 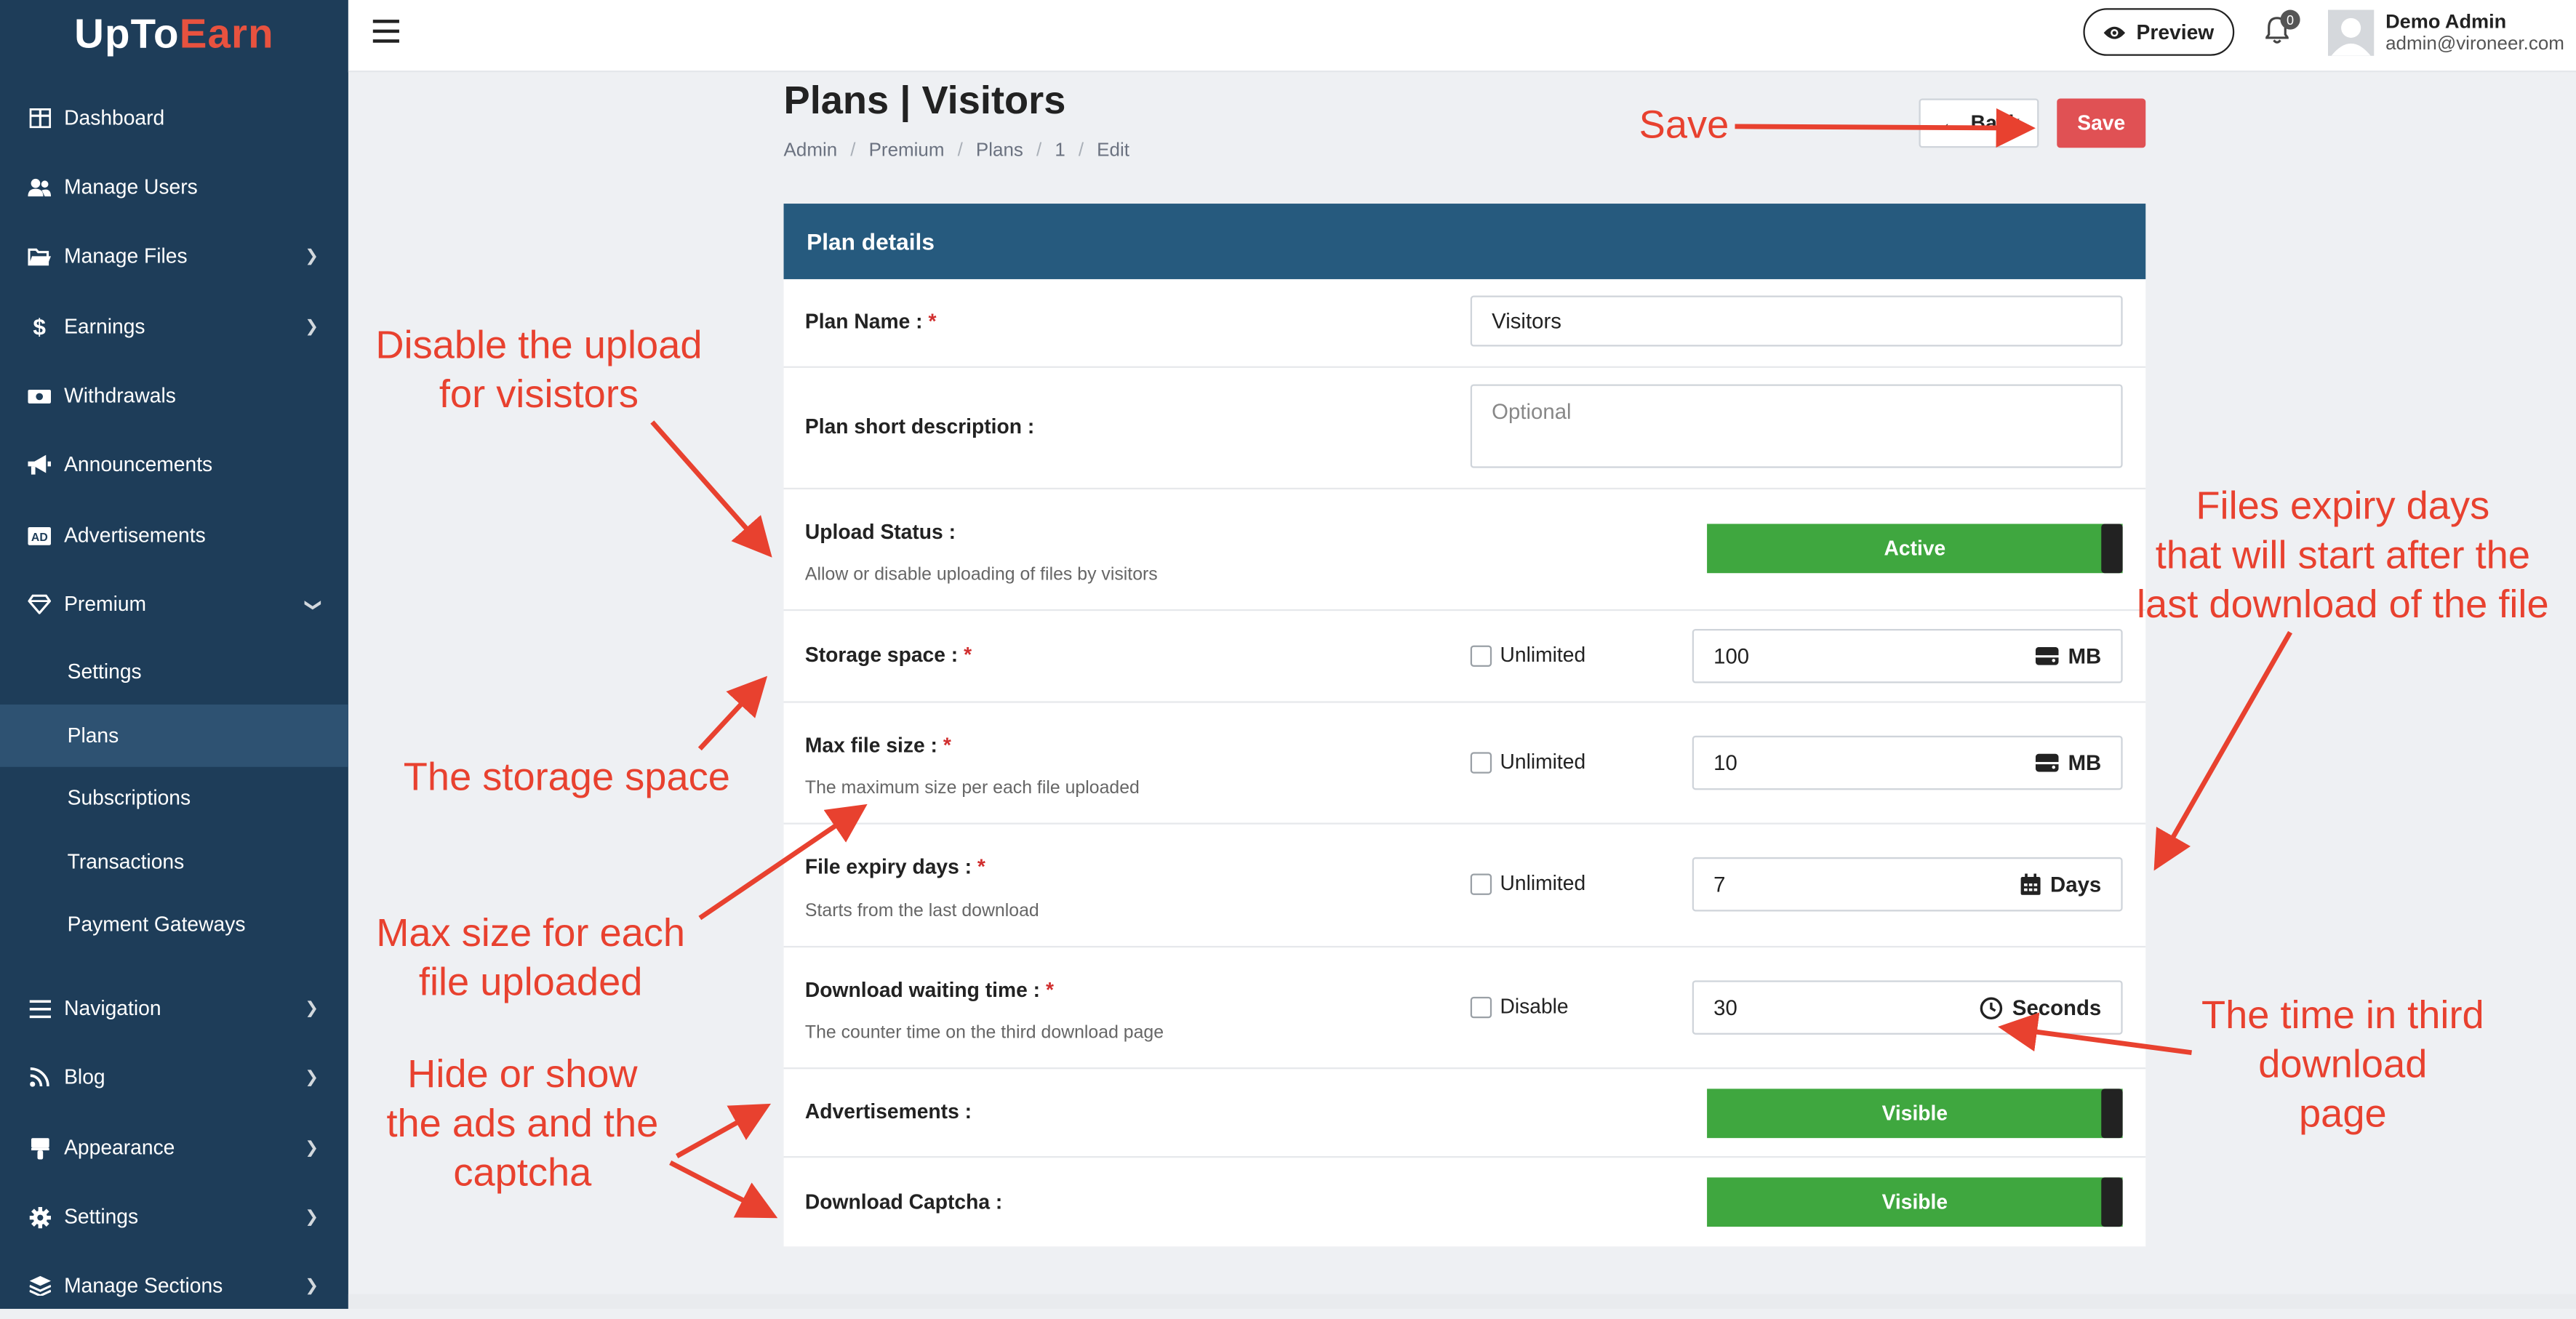 What do you see at coordinates (999, 151) in the screenshot?
I see `breadcrumb-item: Plans` at bounding box center [999, 151].